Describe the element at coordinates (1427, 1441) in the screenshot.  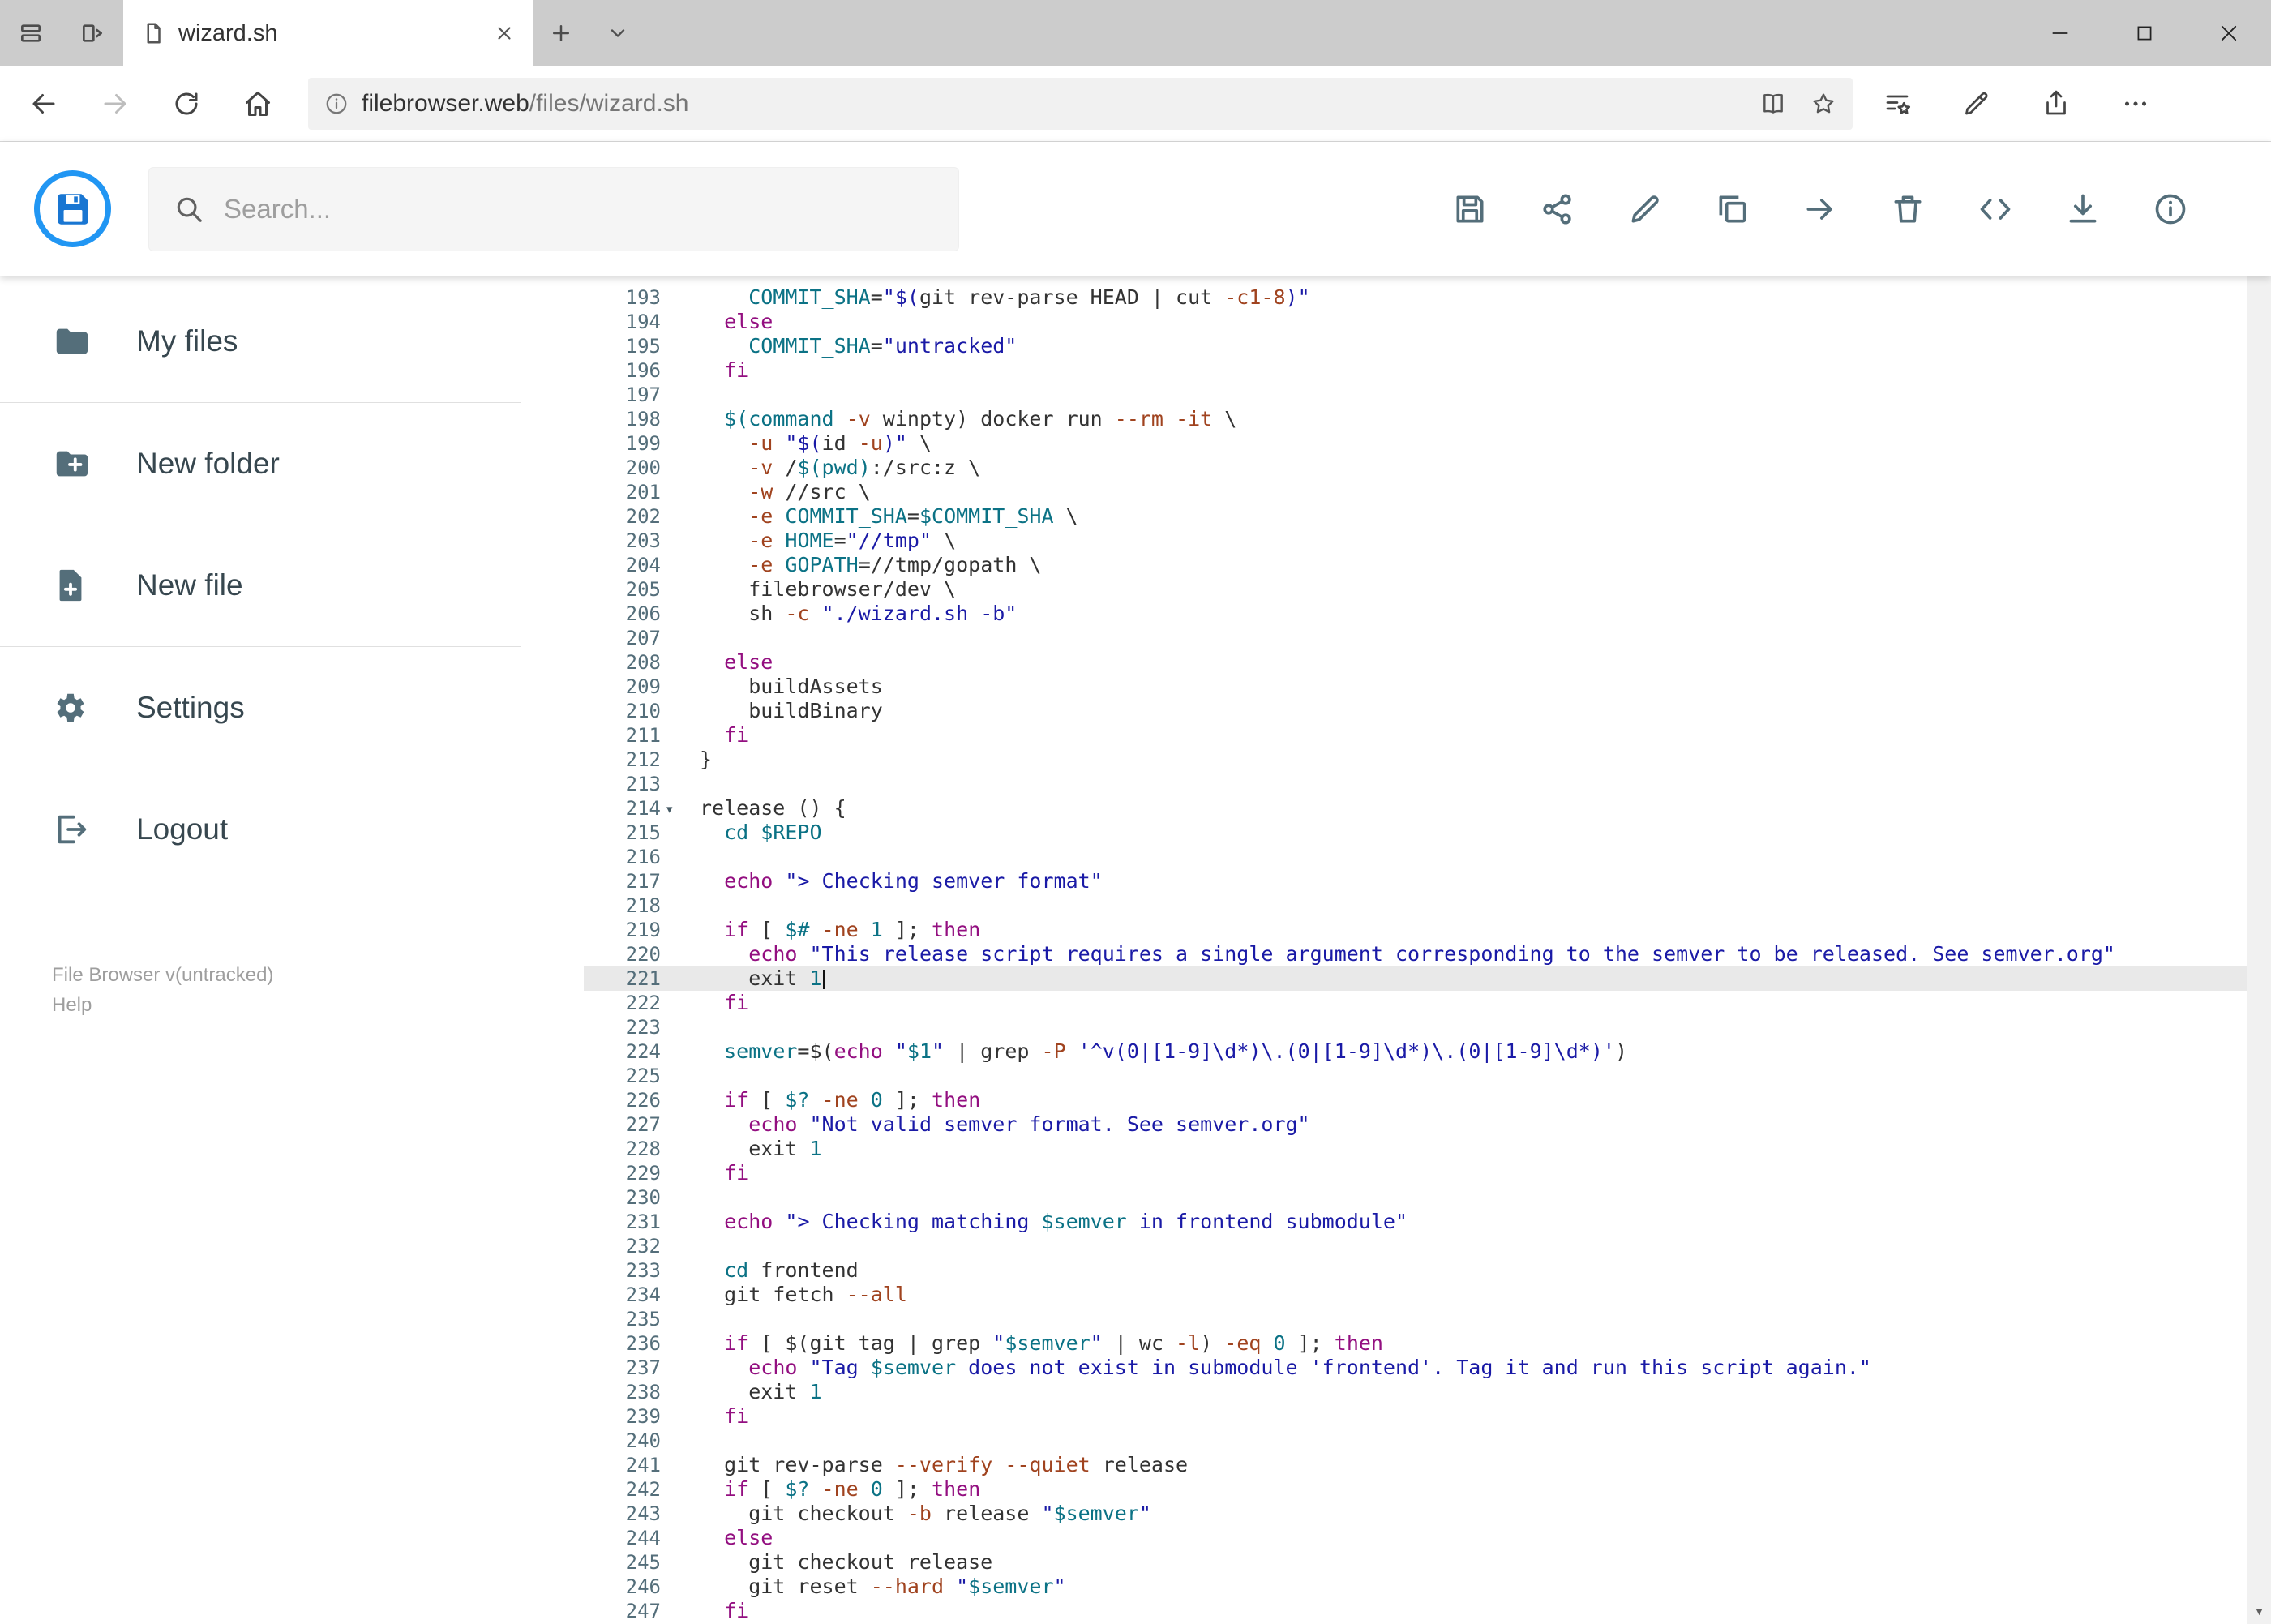
I see `code-line: 240` at that location.